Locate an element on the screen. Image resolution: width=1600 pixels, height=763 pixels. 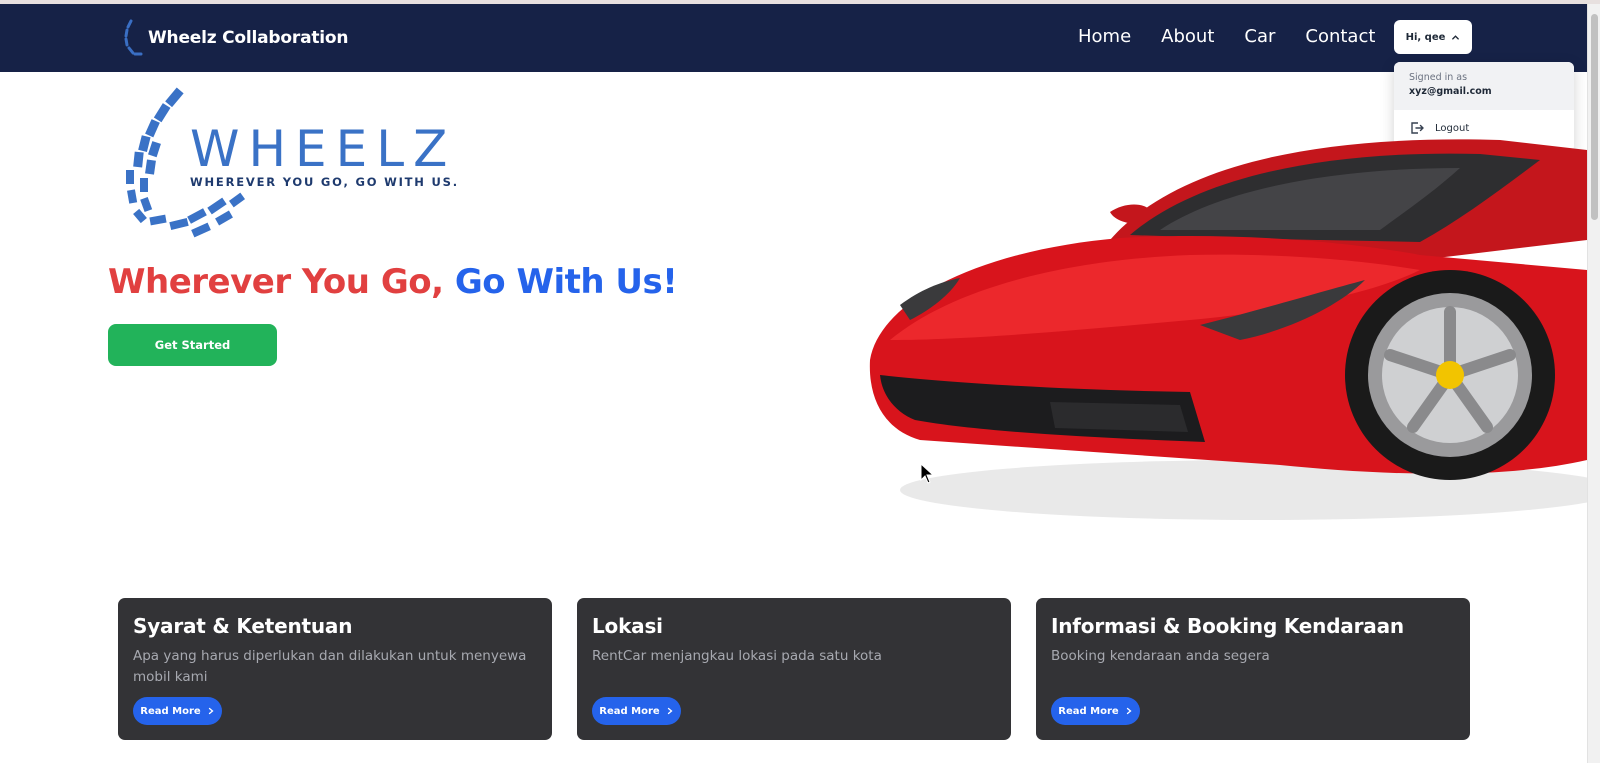
nav-contact: Contact is located at coordinates (1340, 36).